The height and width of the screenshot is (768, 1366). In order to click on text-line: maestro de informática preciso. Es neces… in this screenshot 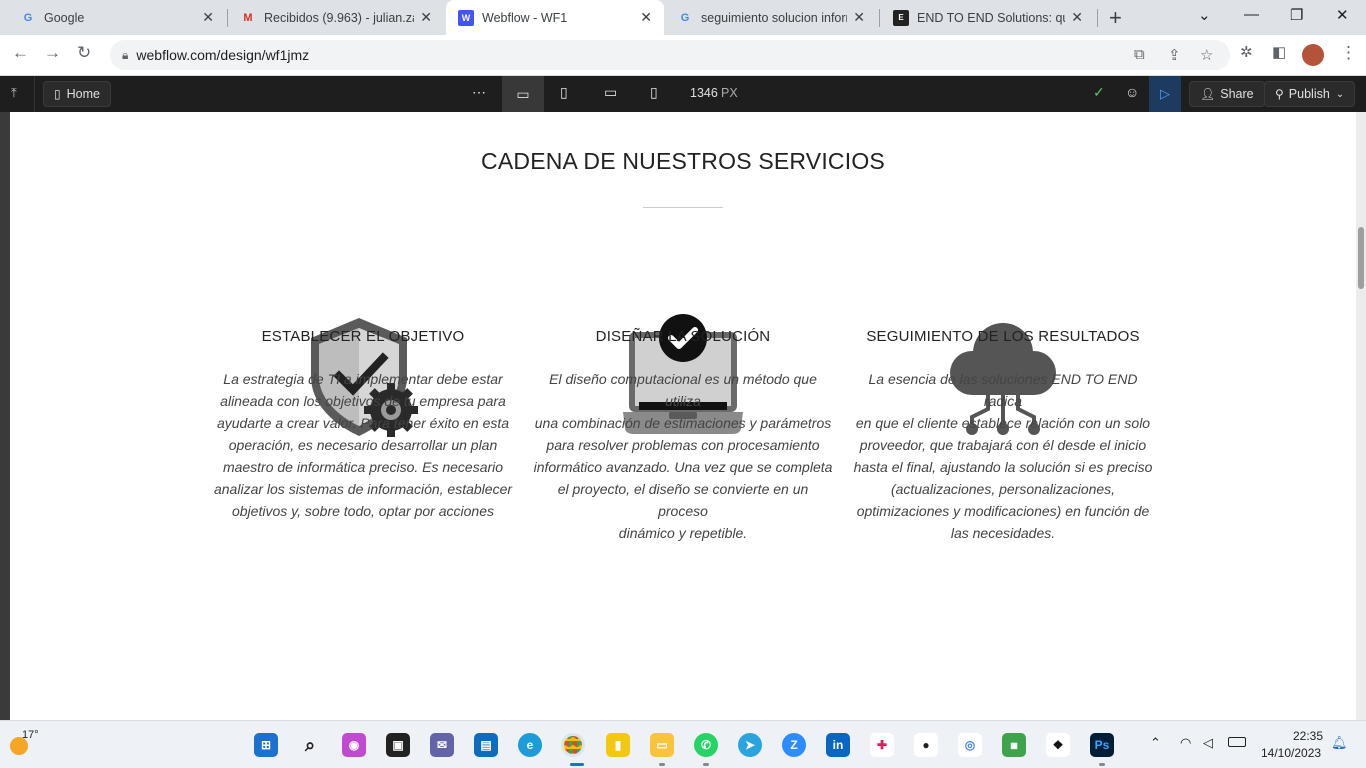, I will do `click(363, 467)`.